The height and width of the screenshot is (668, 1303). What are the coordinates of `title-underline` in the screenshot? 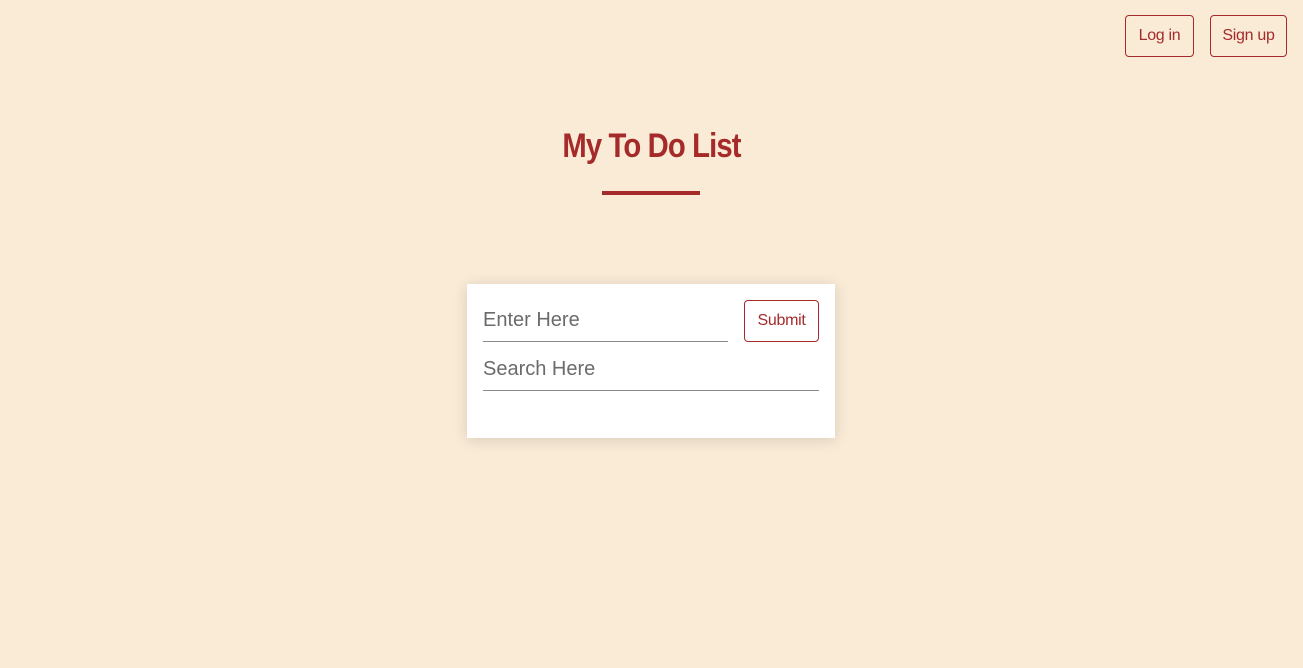 It's located at (651, 193).